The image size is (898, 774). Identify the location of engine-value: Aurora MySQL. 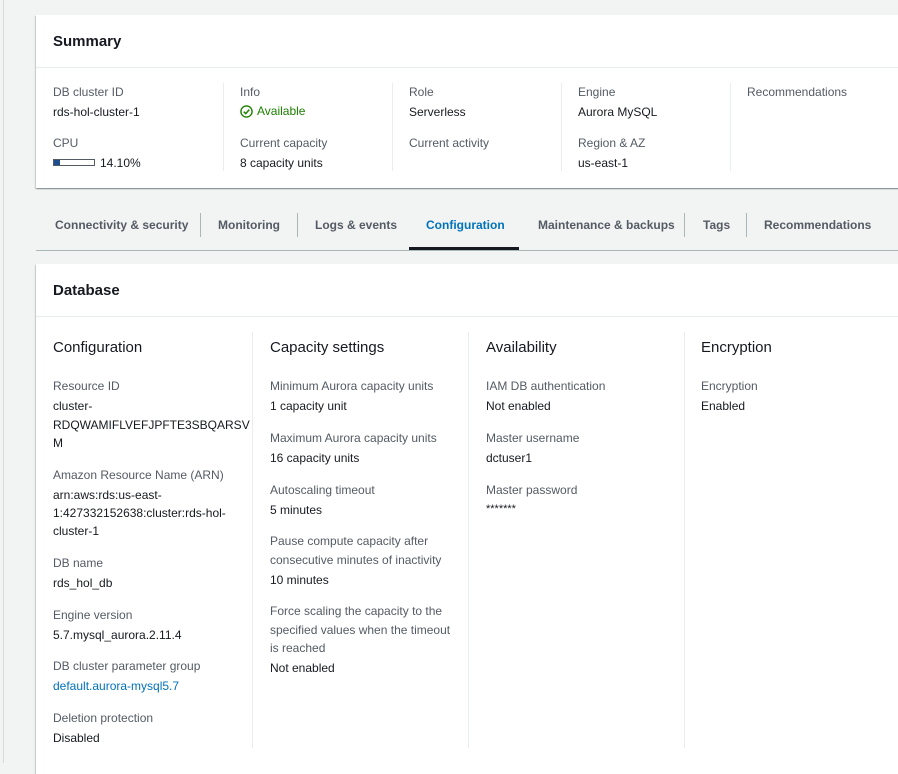
(618, 112).